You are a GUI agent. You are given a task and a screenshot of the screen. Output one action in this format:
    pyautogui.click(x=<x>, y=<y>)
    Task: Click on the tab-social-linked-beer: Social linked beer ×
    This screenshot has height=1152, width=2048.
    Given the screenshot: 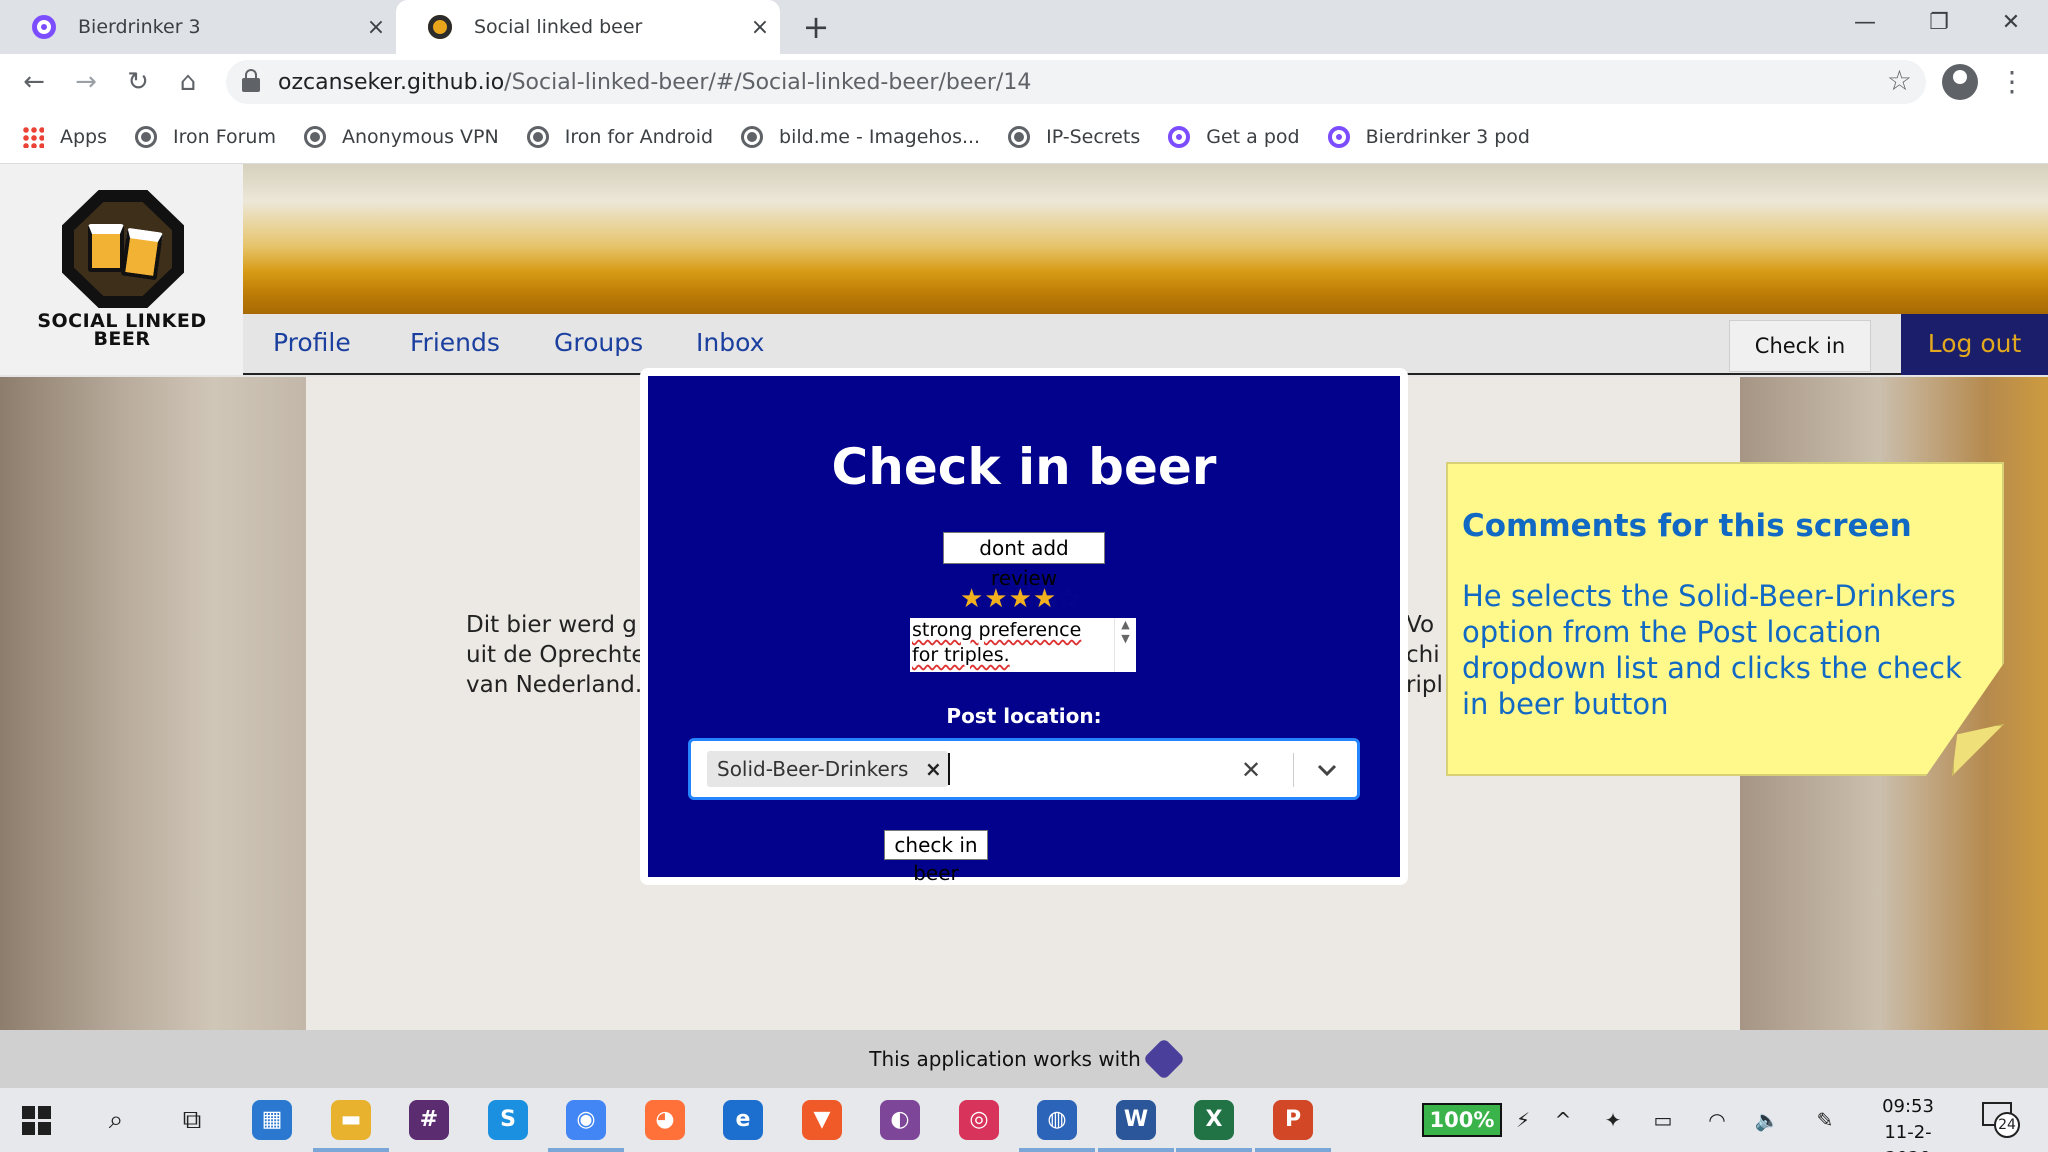 What is the action you would take?
    pyautogui.click(x=588, y=27)
    